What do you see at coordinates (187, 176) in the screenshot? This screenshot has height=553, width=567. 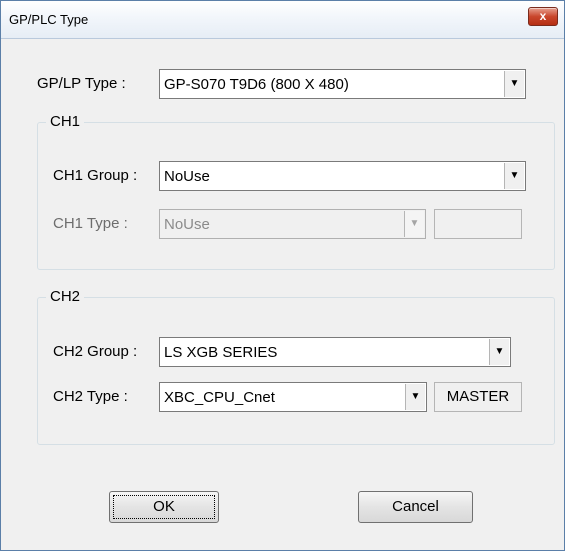 I see `ch1-group-value: NoUse` at bounding box center [187, 176].